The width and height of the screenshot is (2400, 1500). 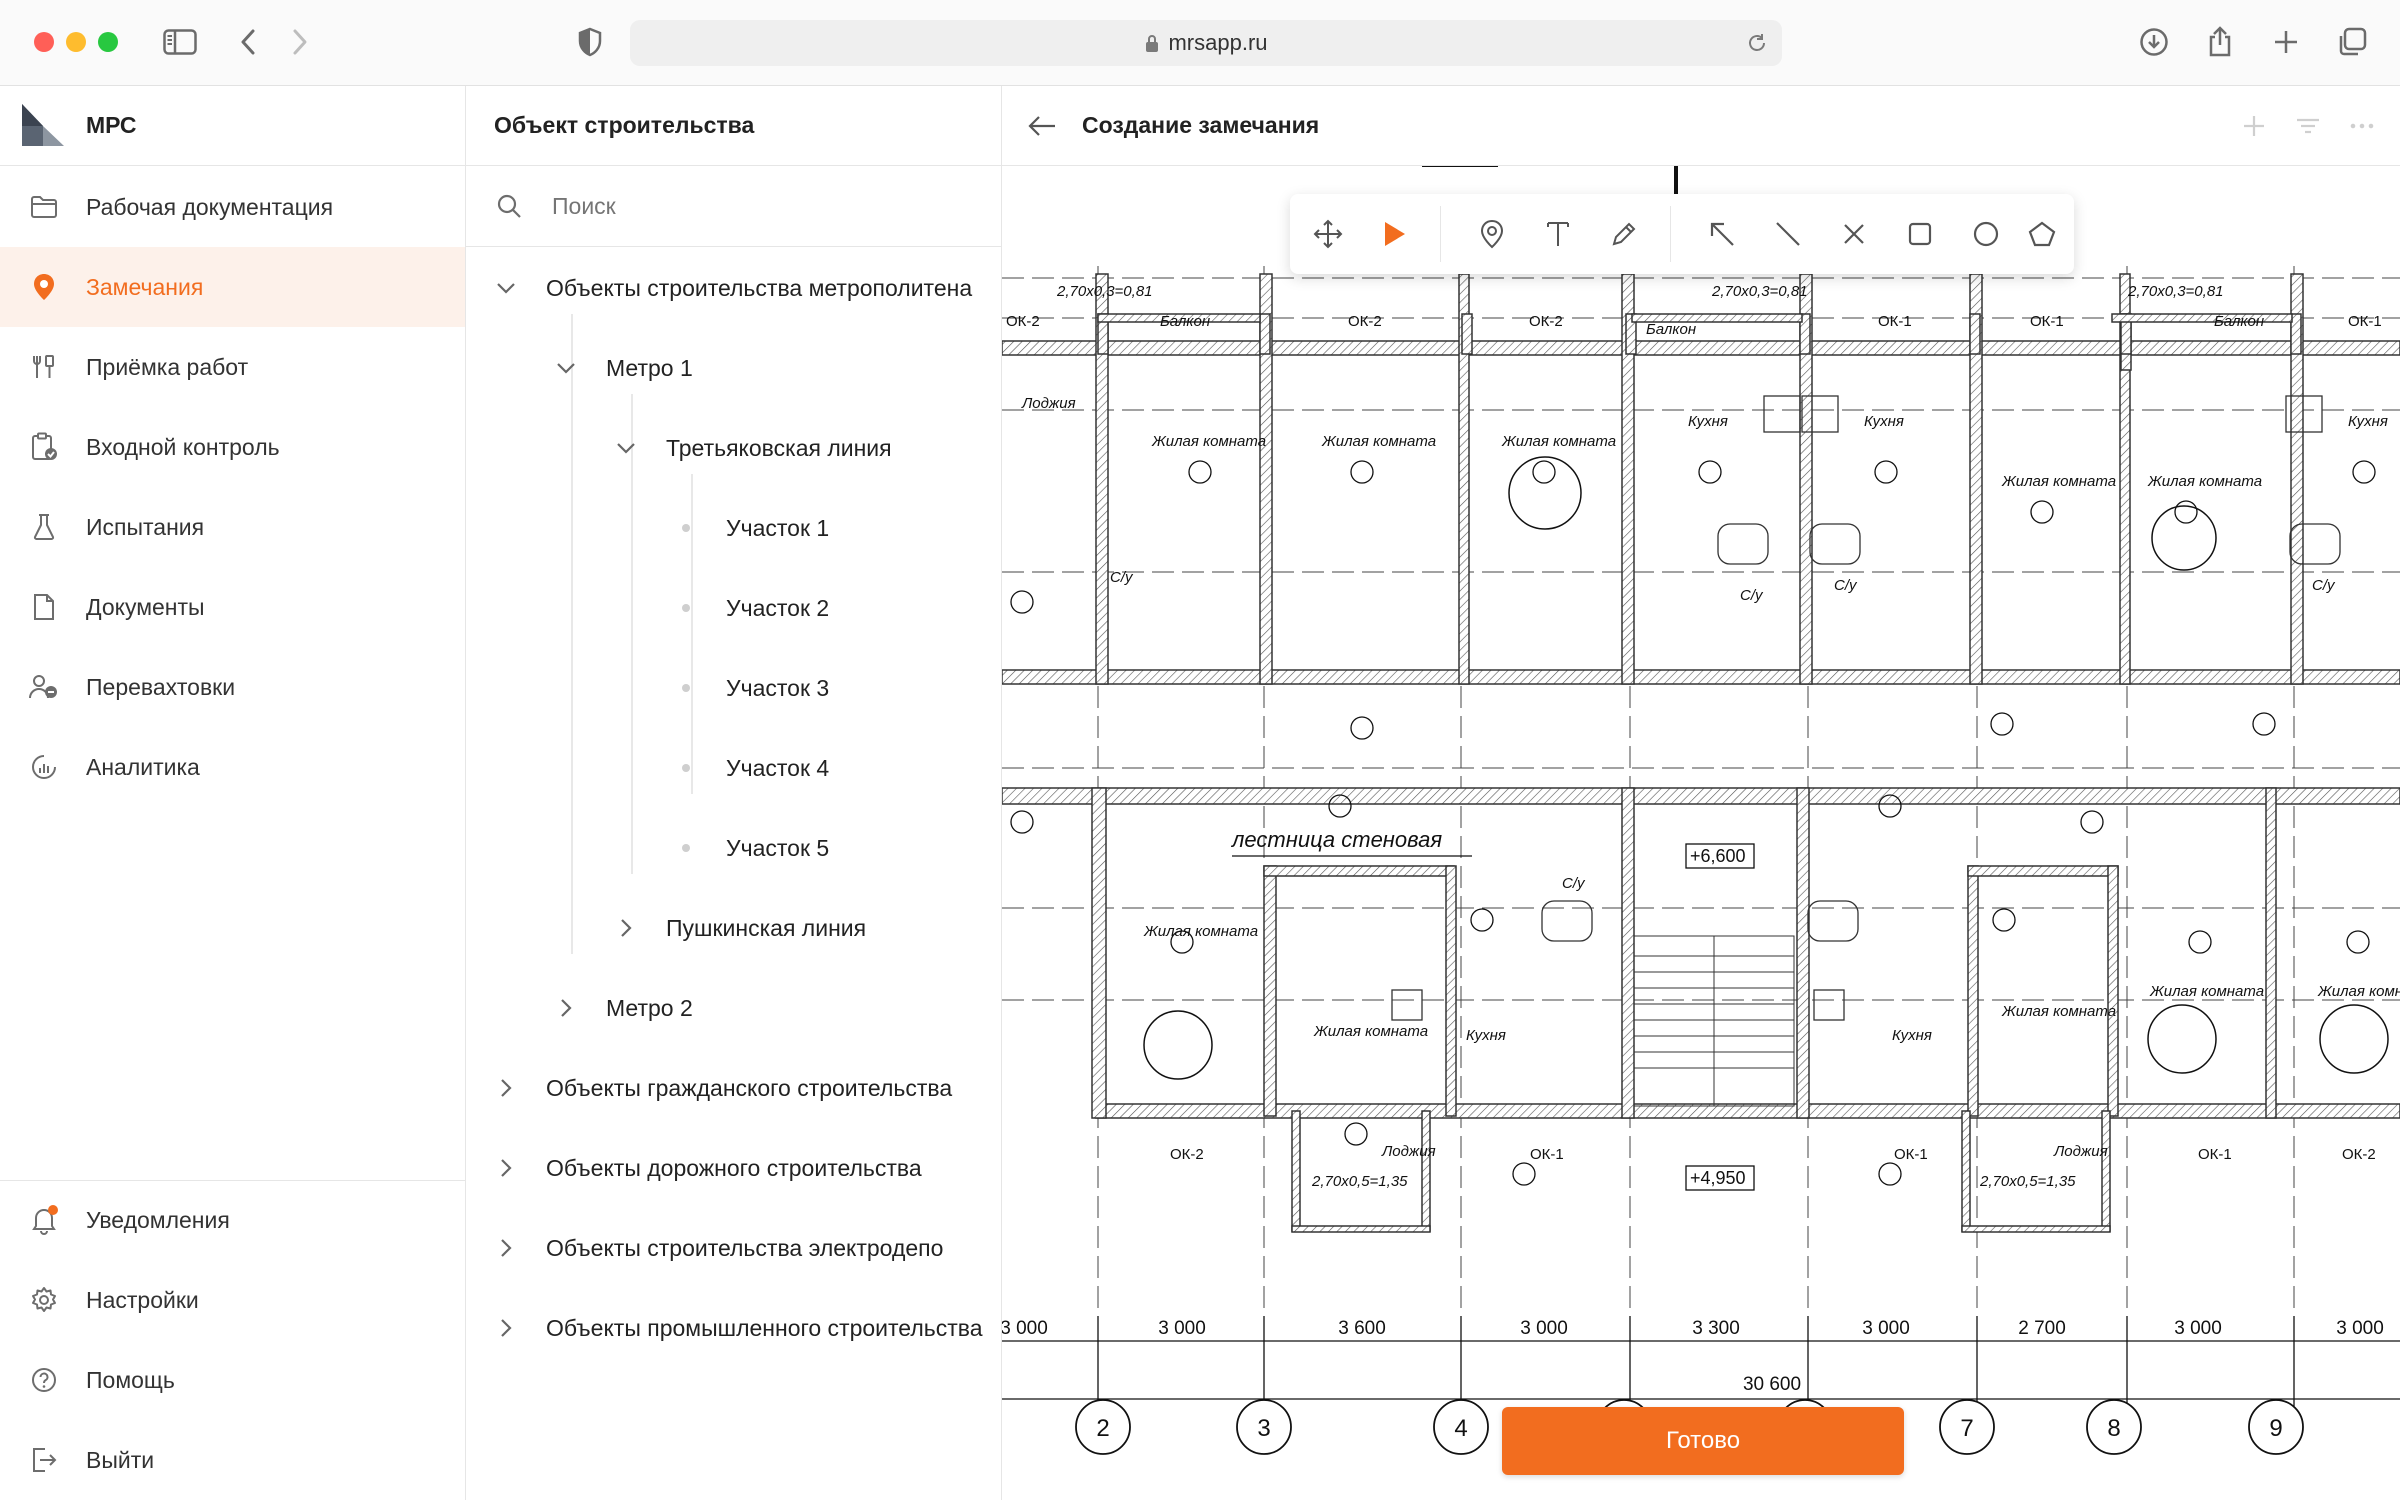 What do you see at coordinates (145, 526) in the screenshot?
I see `sidebar-item-label: Испытания` at bounding box center [145, 526].